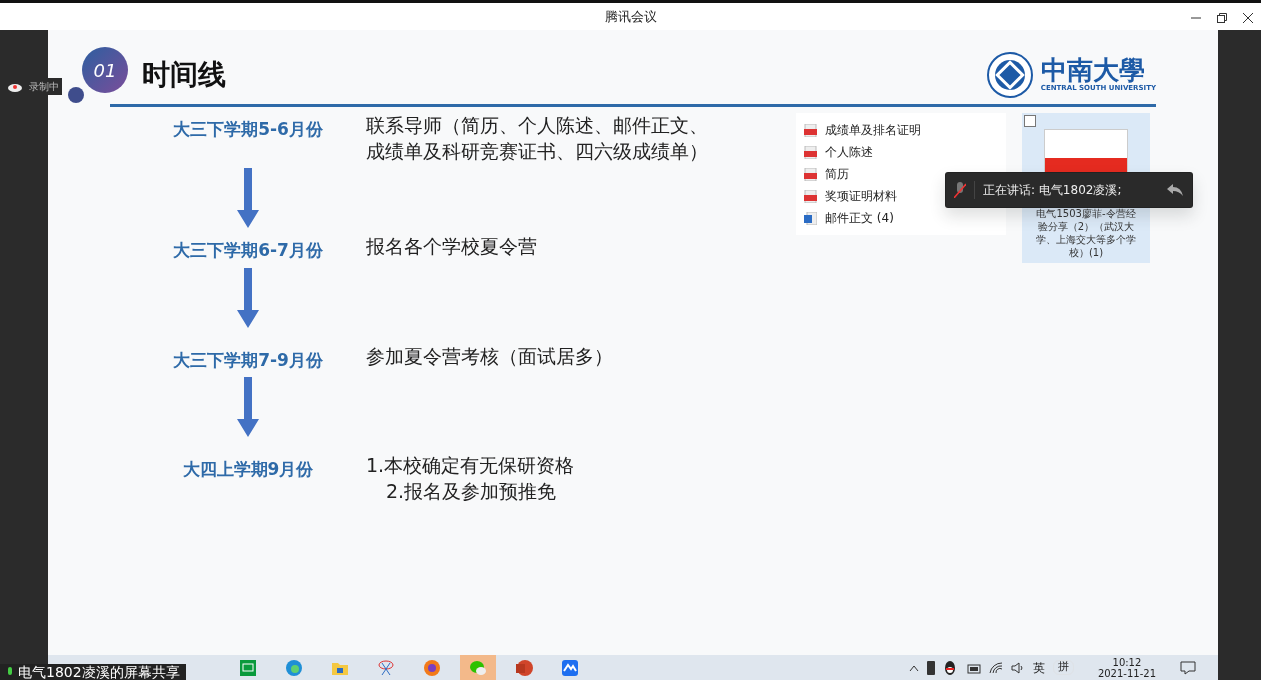 The image size is (1261, 680). Describe the element at coordinates (472, 491) in the screenshot. I see `description-text: 2.报名及参加预推免` at that location.